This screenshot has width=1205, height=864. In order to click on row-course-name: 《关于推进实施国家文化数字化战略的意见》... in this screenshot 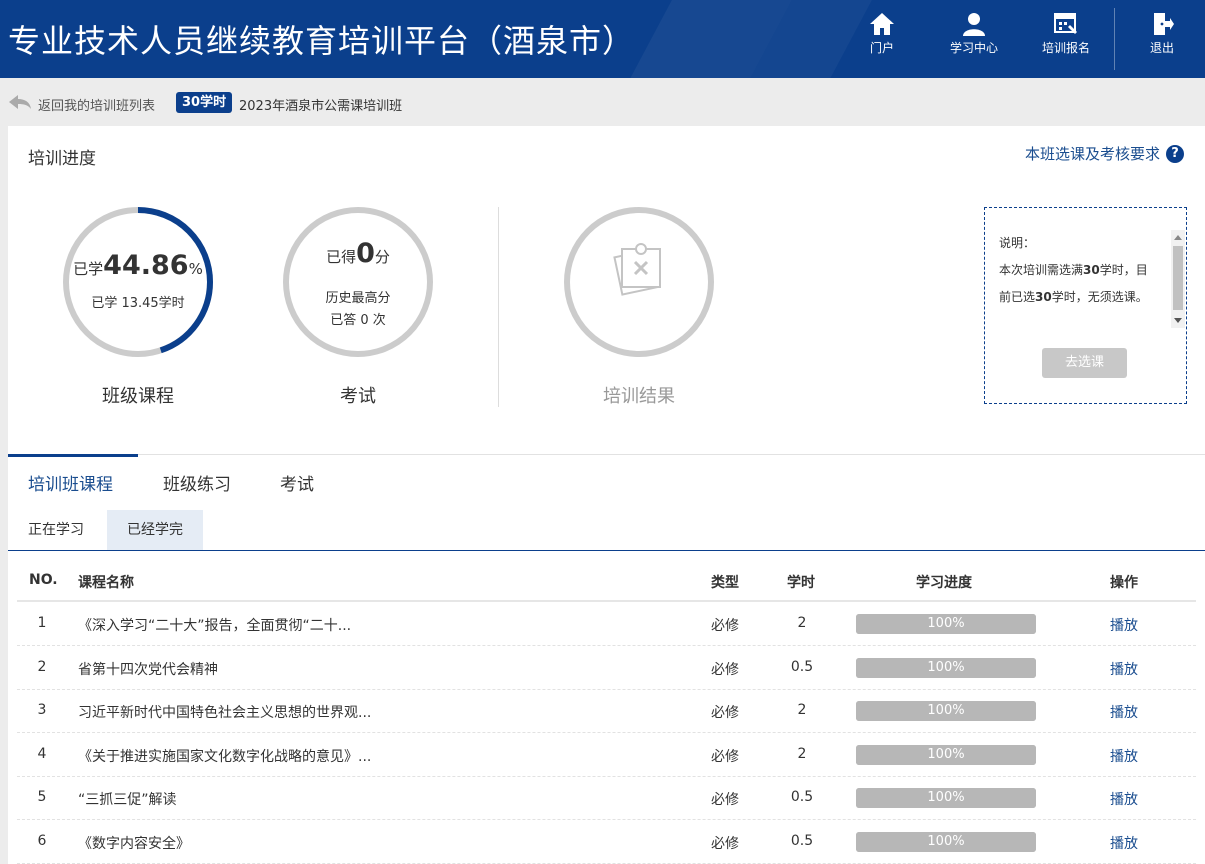, I will do `click(225, 757)`.